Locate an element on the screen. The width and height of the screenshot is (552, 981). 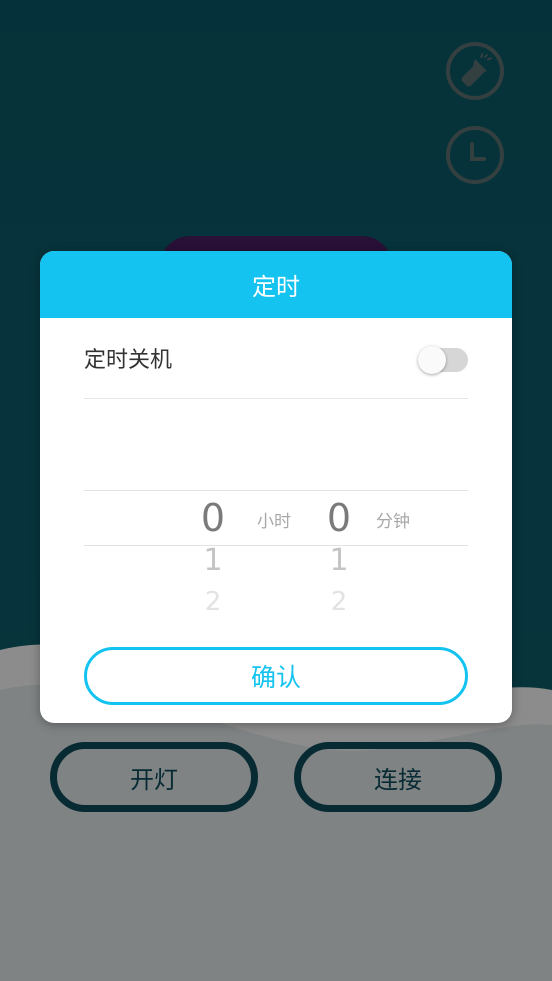
dialog-title: 定时 is located at coordinates (276, 287).